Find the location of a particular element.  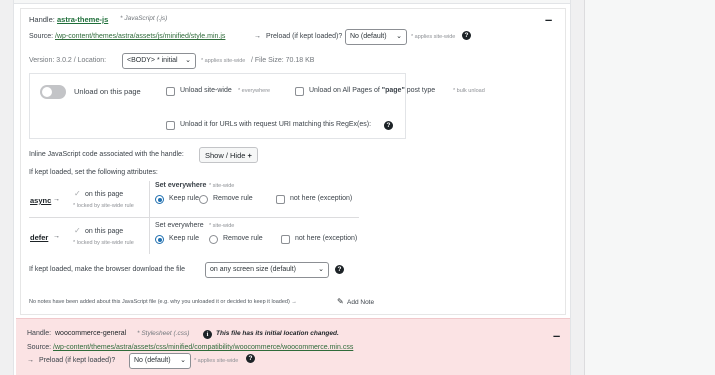

handle-name: woocommerce-general is located at coordinates (90, 333).